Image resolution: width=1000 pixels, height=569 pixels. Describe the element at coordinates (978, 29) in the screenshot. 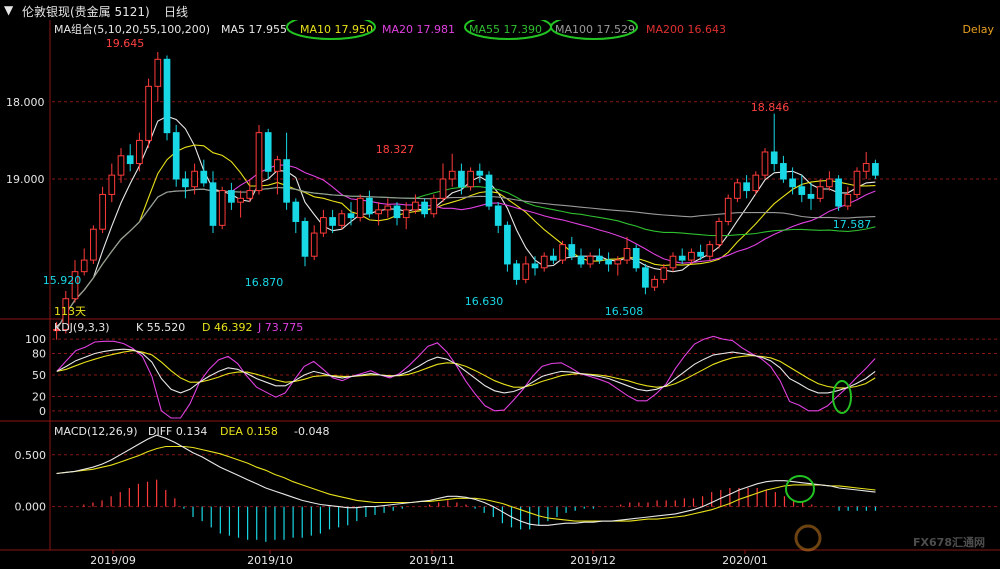

I see `delay-badge: Delay` at that location.